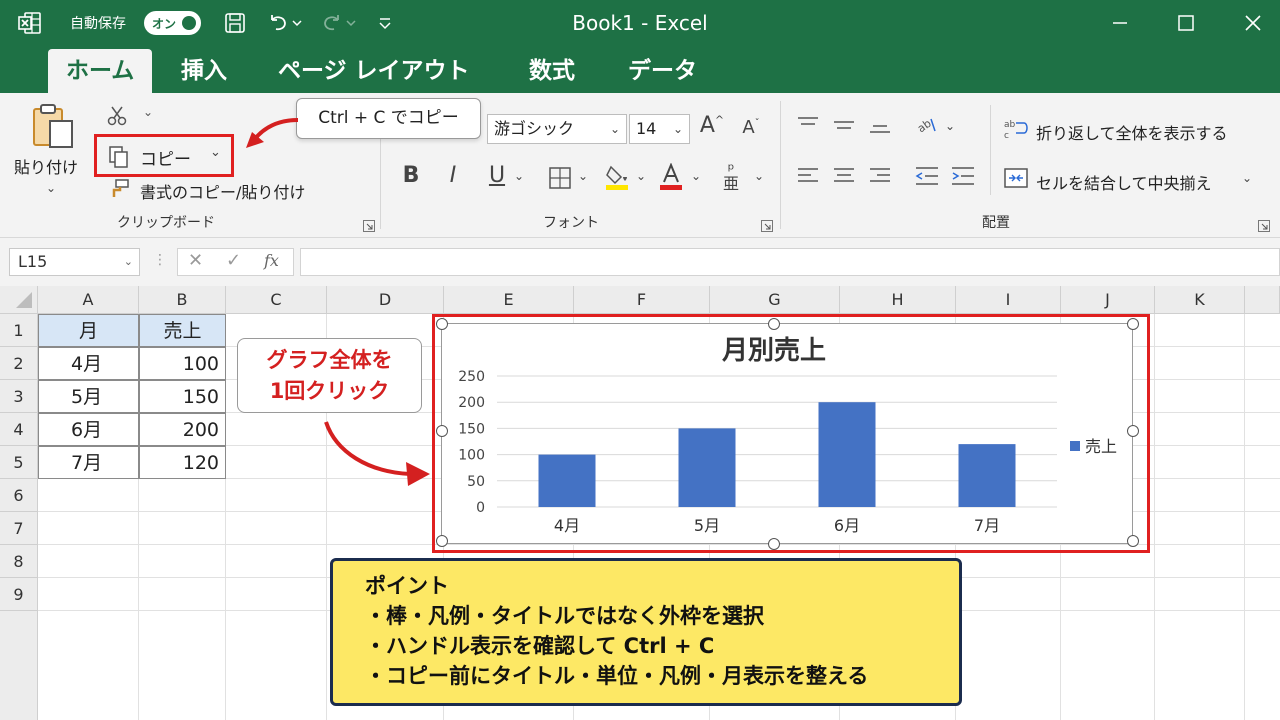 Image resolution: width=1280 pixels, height=720 pixels. I want to click on resize-handle-bottom, so click(774, 544).